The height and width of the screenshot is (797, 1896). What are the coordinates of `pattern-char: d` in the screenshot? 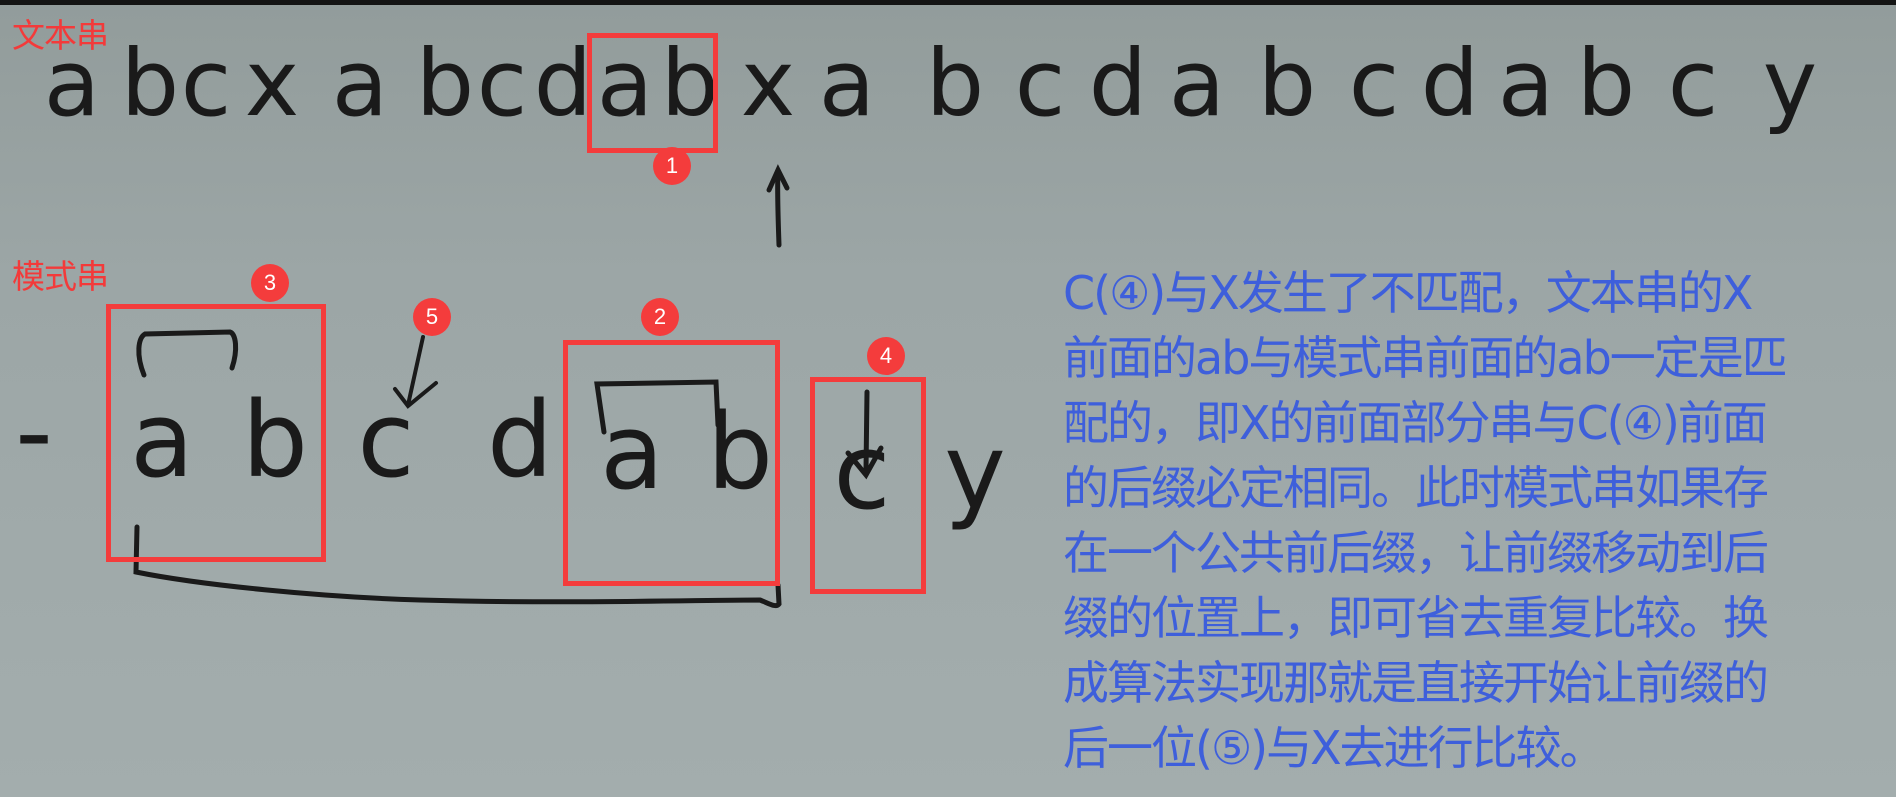 It's located at (520, 440).